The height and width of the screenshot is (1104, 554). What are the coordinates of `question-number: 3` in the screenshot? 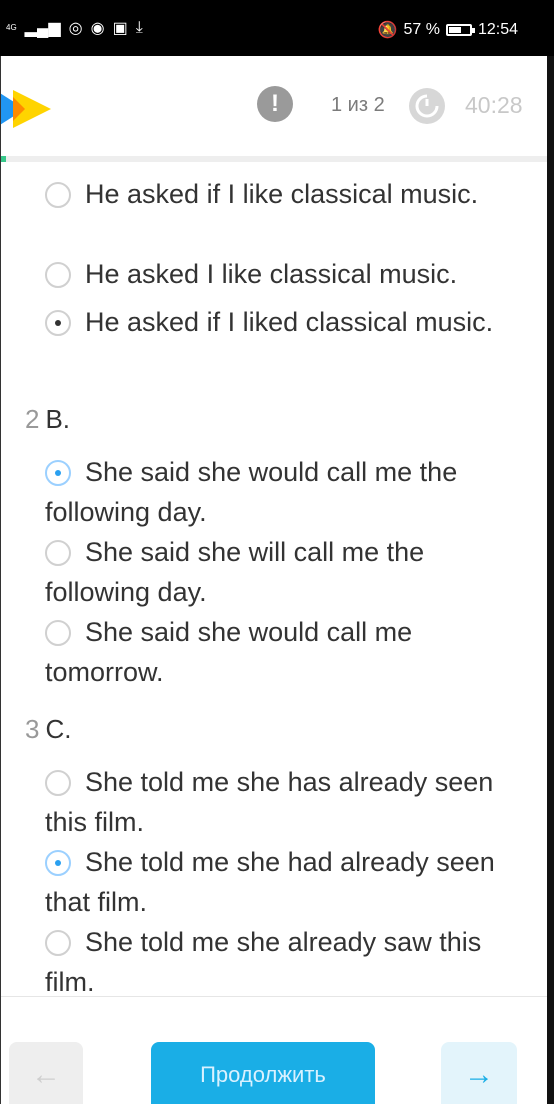 It's located at (32, 729).